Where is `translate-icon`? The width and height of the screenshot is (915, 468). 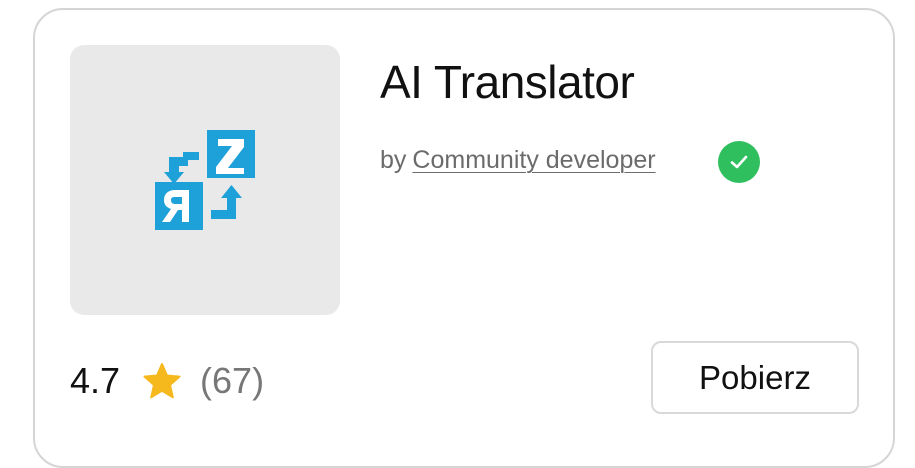 translate-icon is located at coordinates (205, 180).